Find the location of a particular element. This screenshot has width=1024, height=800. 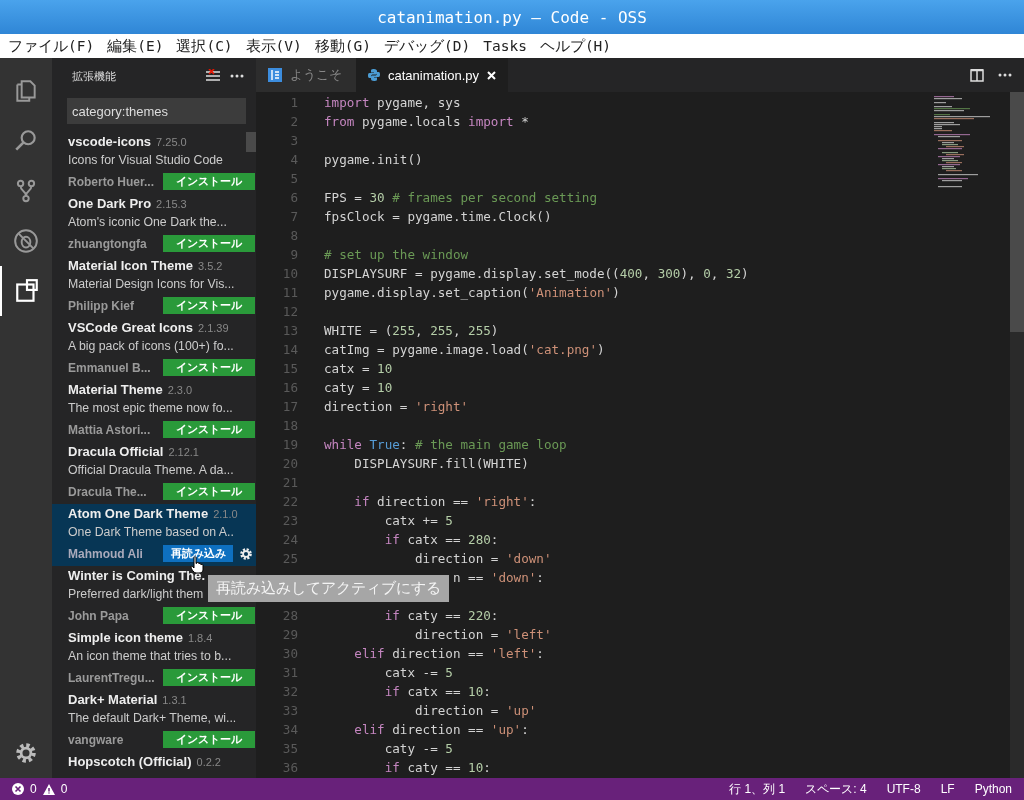

code-line: # set up the window is located at coordinates (396, 255).